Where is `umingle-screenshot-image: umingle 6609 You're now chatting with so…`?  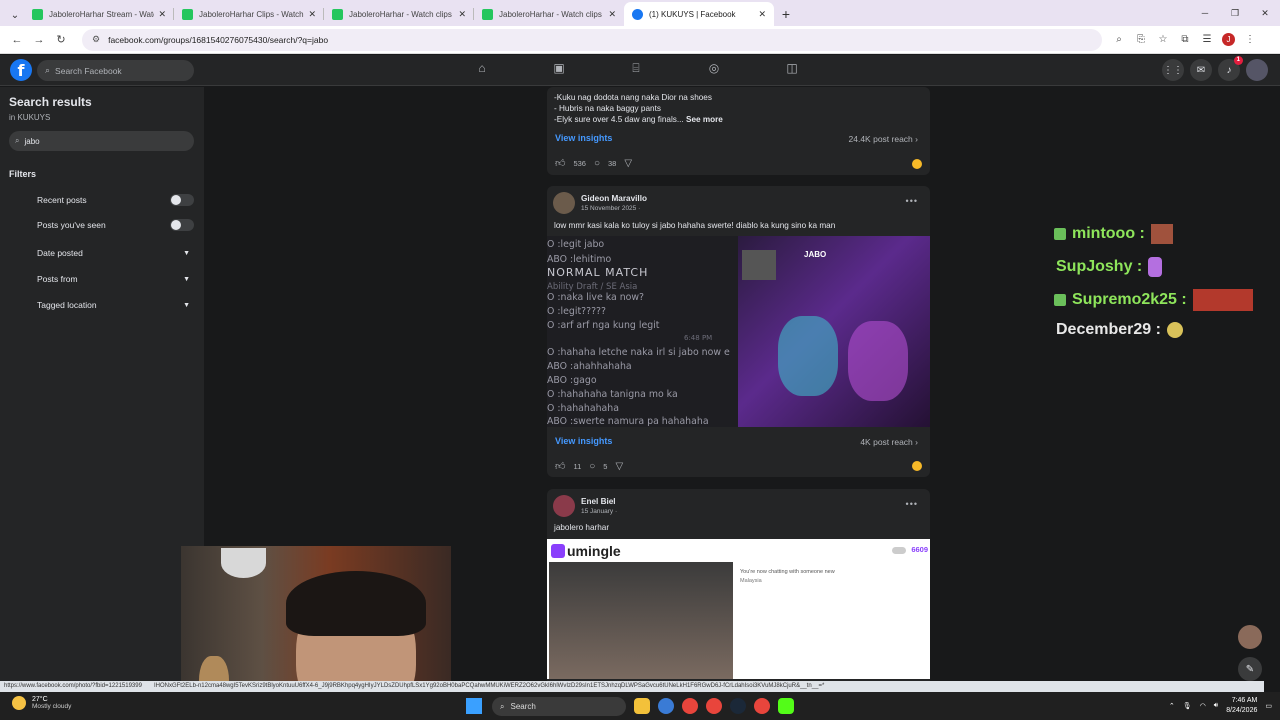 umingle-screenshot-image: umingle 6609 You're now chatting with so… is located at coordinates (738, 609).